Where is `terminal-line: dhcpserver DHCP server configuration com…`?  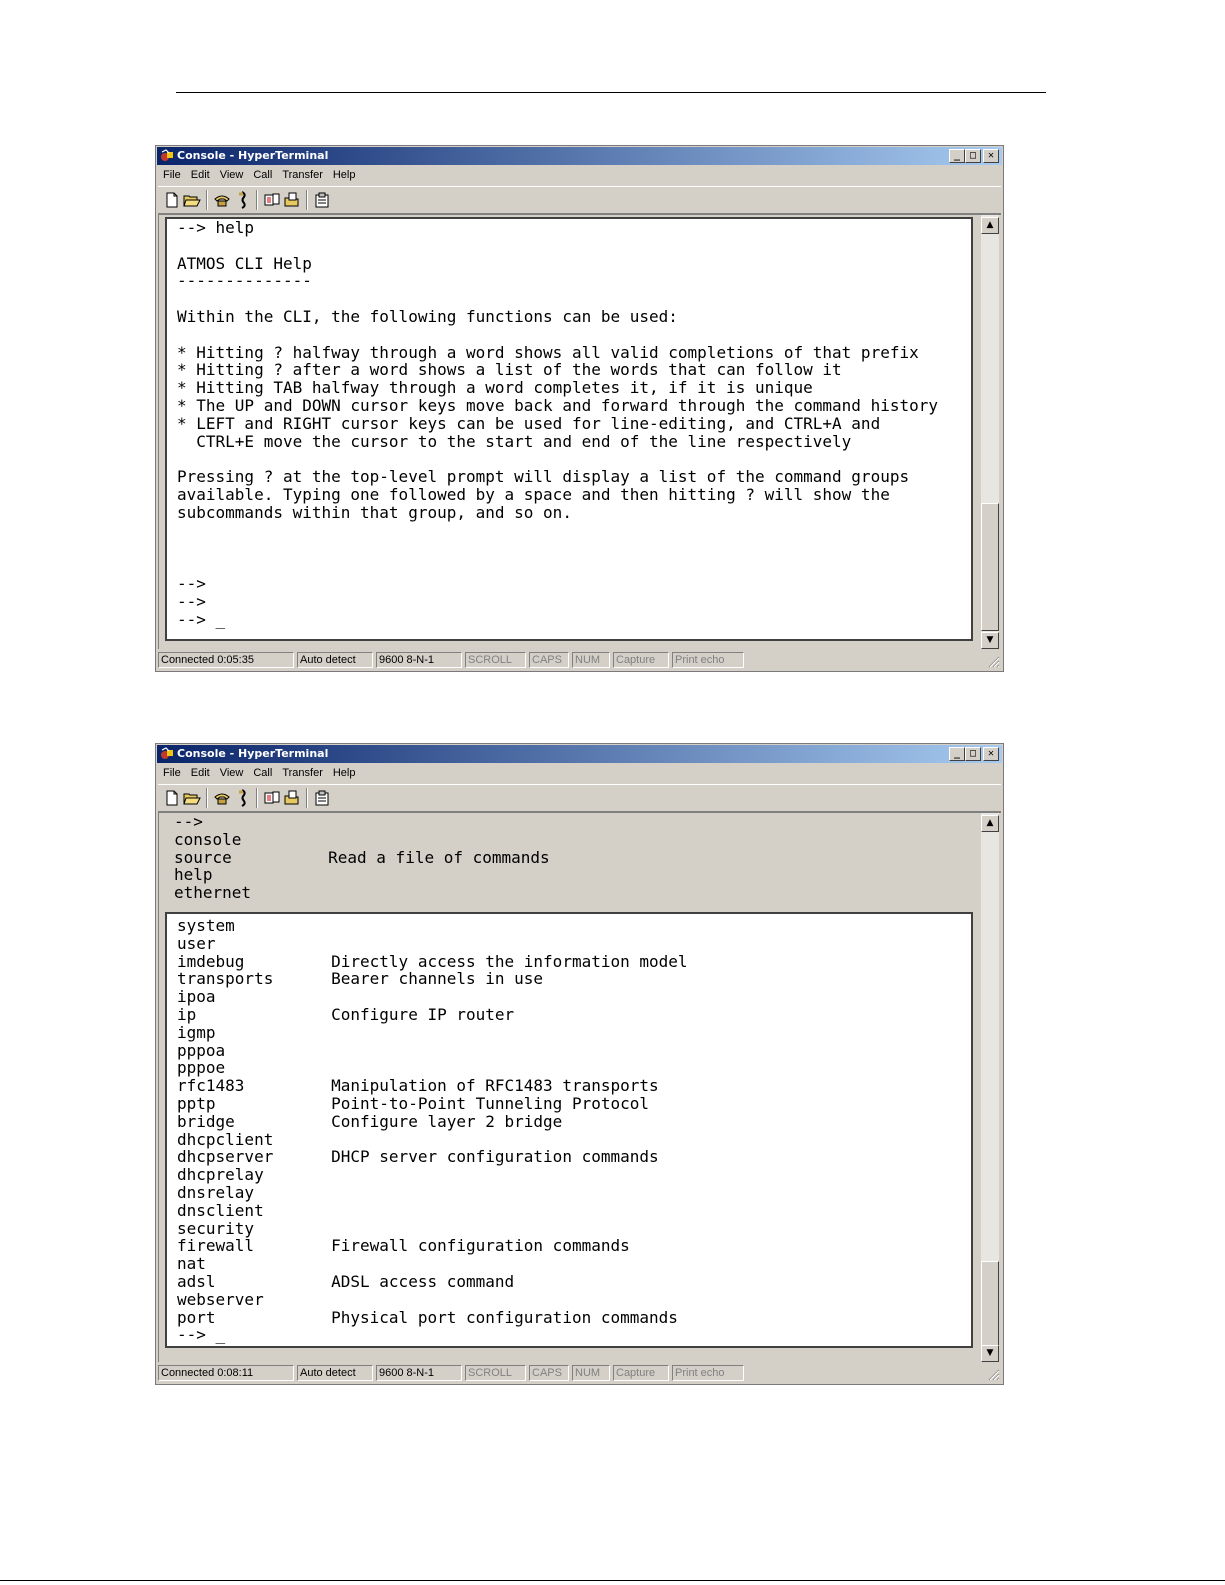
terminal-line: dhcpserver DHCP server configuration com… is located at coordinates (418, 1157).